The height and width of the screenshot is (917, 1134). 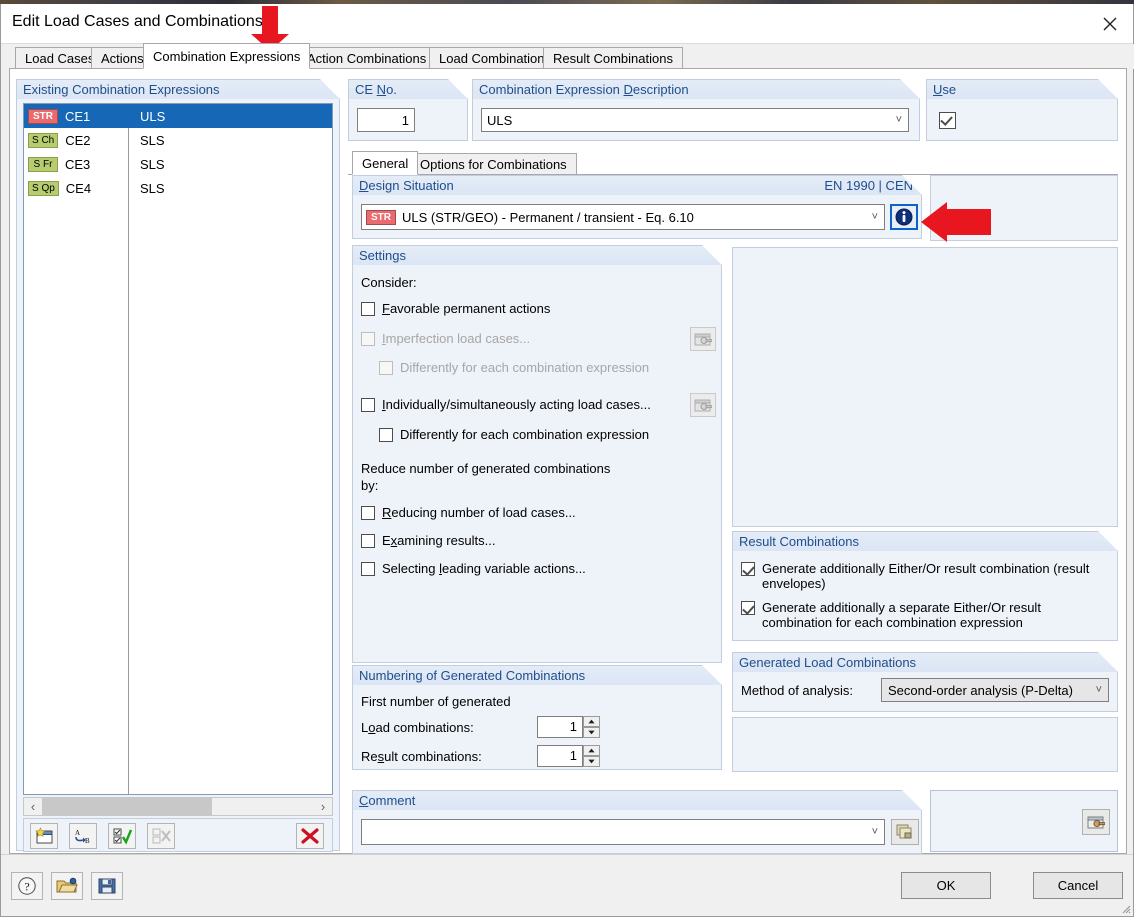 I want to click on row-label: CE1, so click(x=78, y=116).